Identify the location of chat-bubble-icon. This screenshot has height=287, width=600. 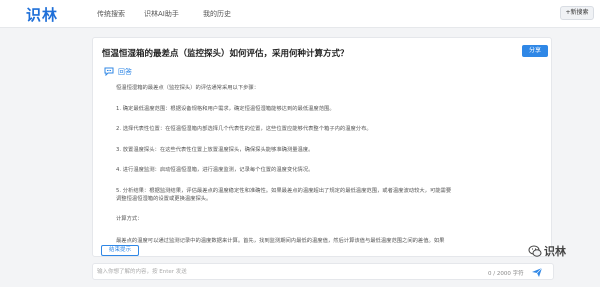
(109, 71).